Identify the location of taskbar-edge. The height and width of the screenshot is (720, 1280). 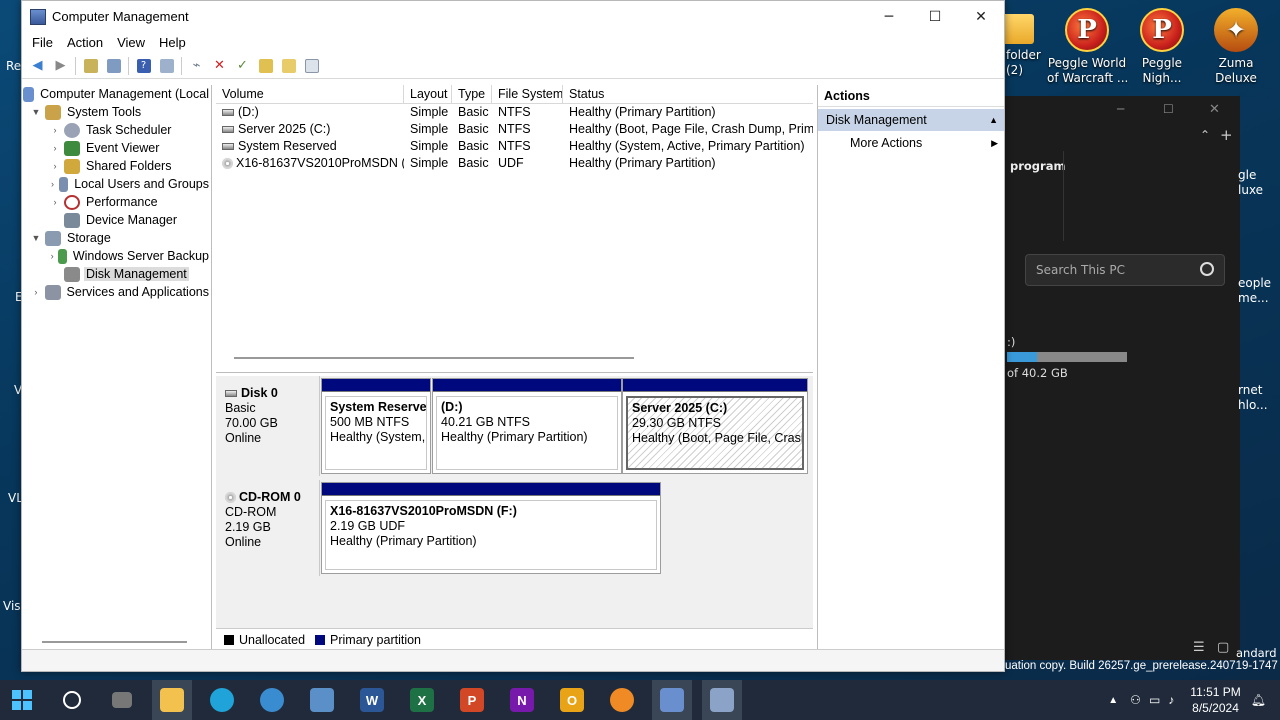
(222, 700).